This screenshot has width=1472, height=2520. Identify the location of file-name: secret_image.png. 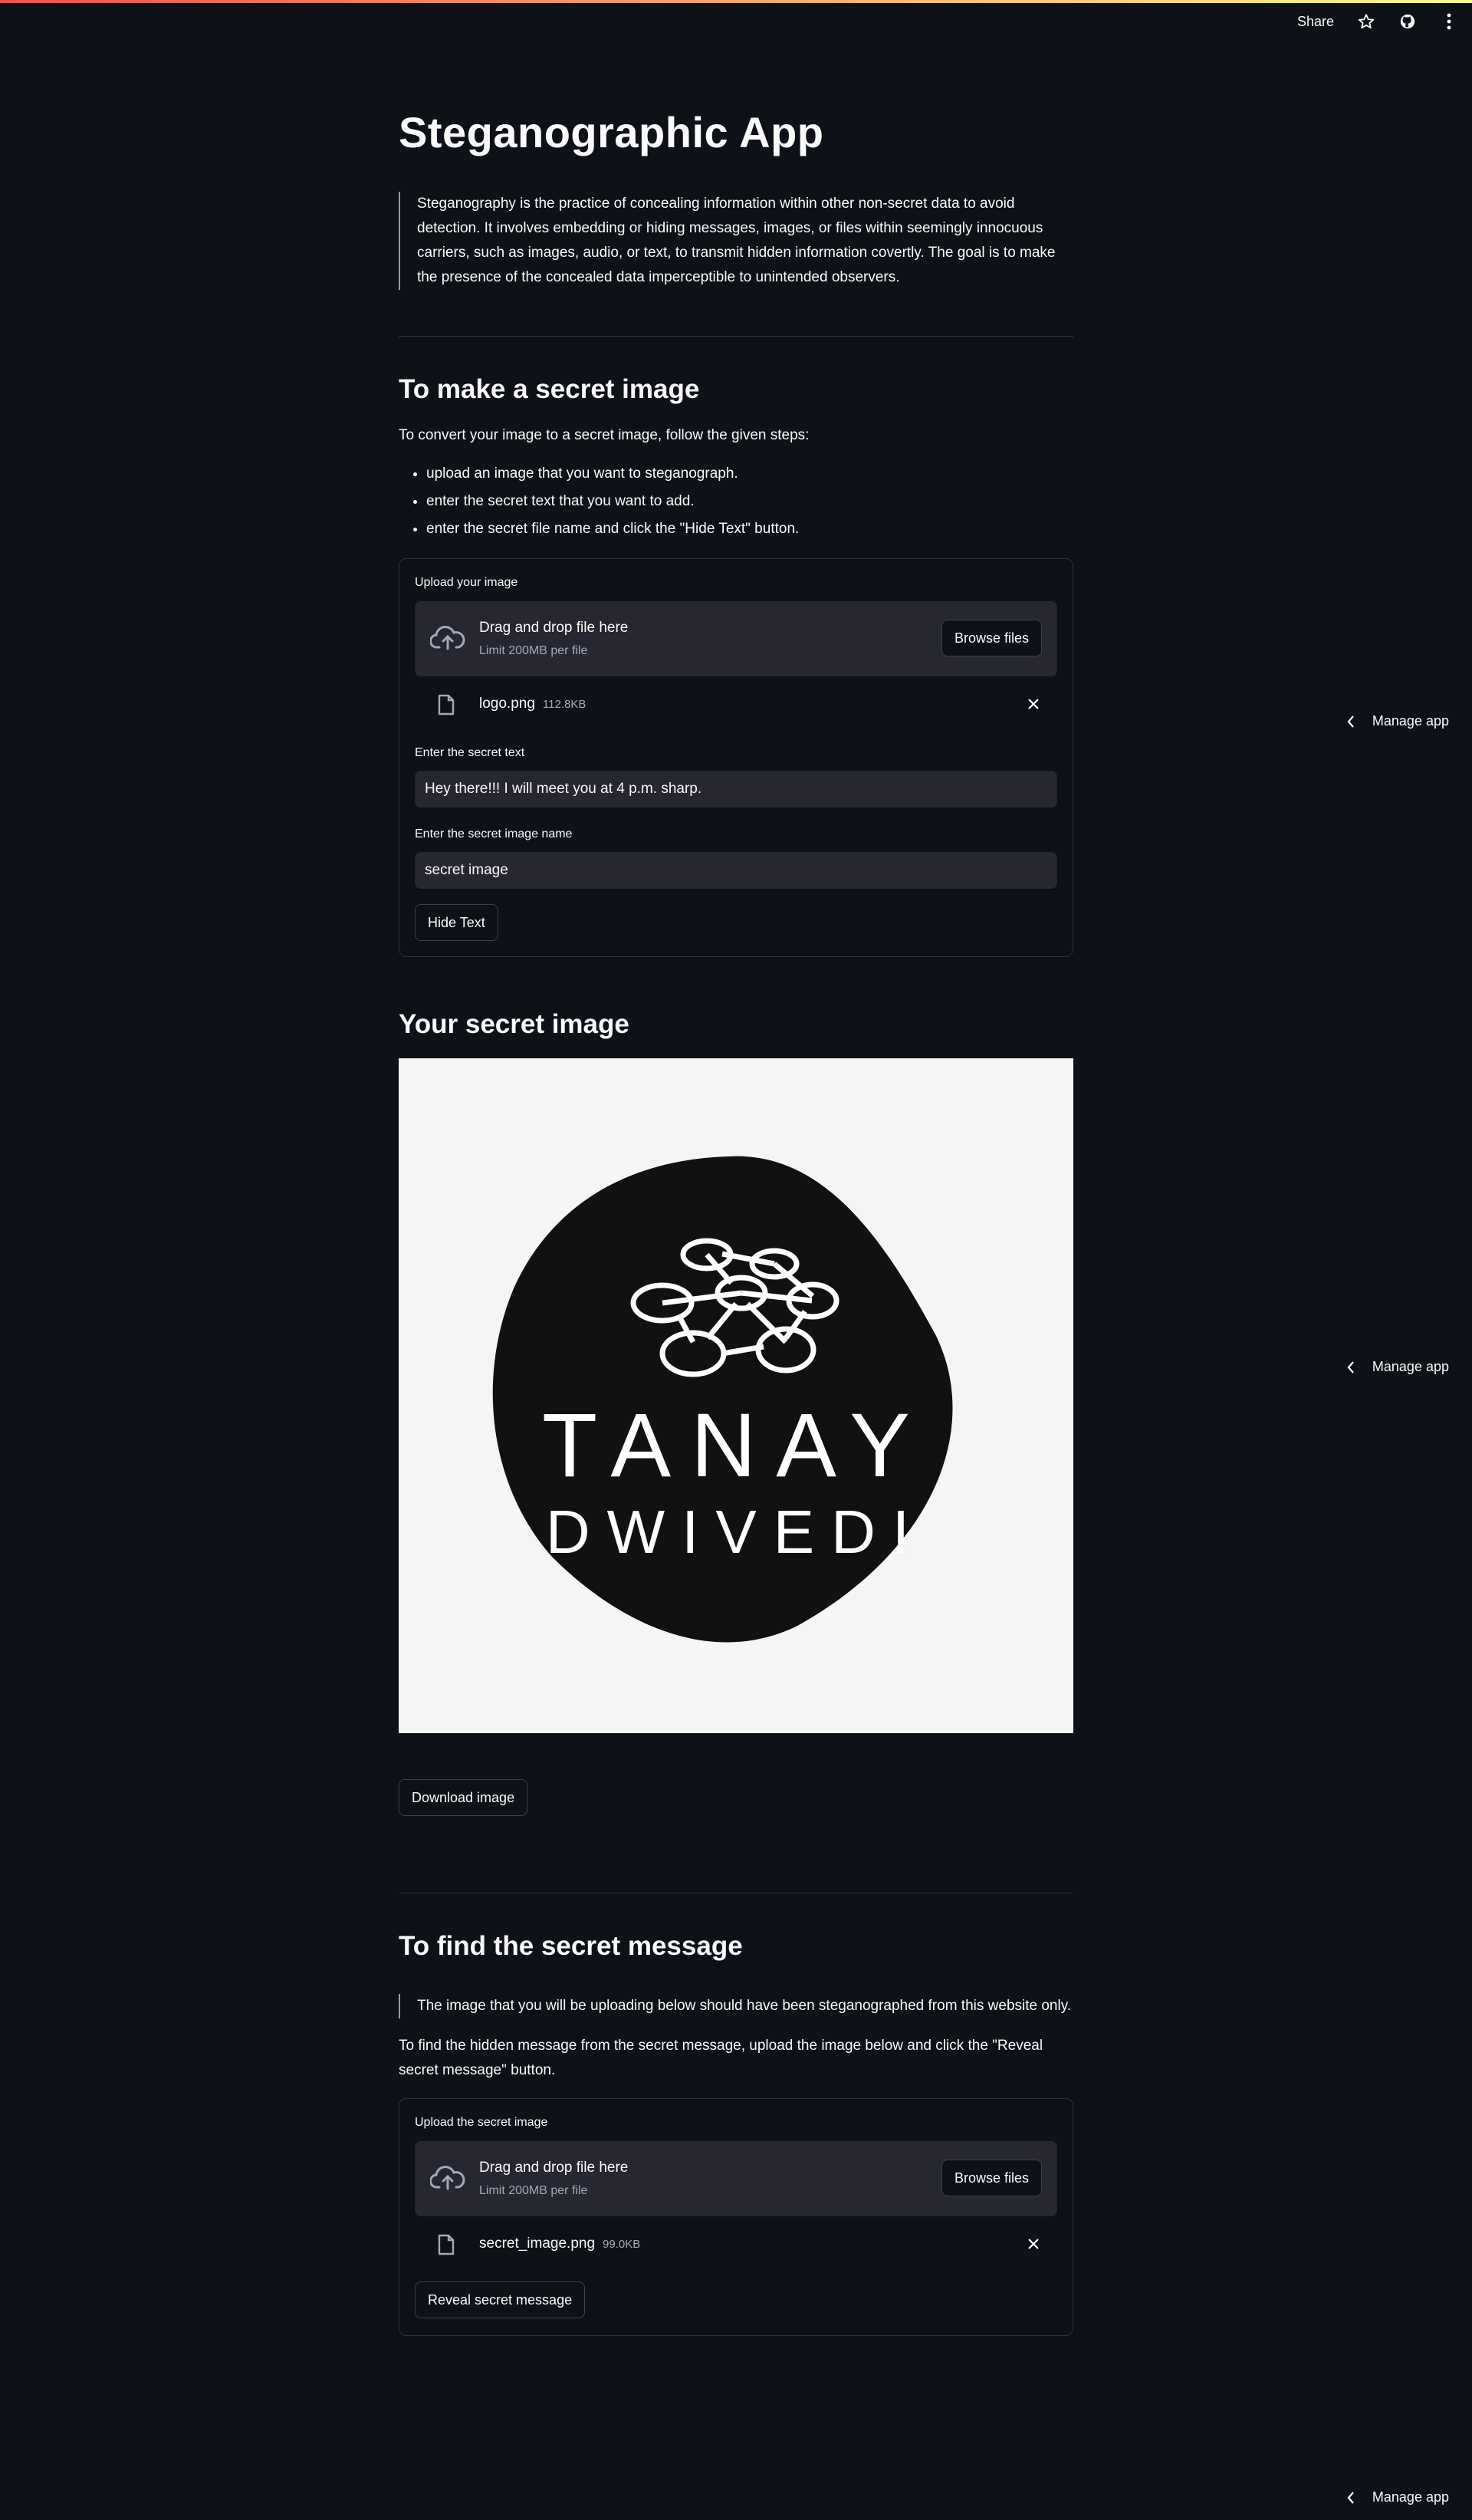
(537, 2243).